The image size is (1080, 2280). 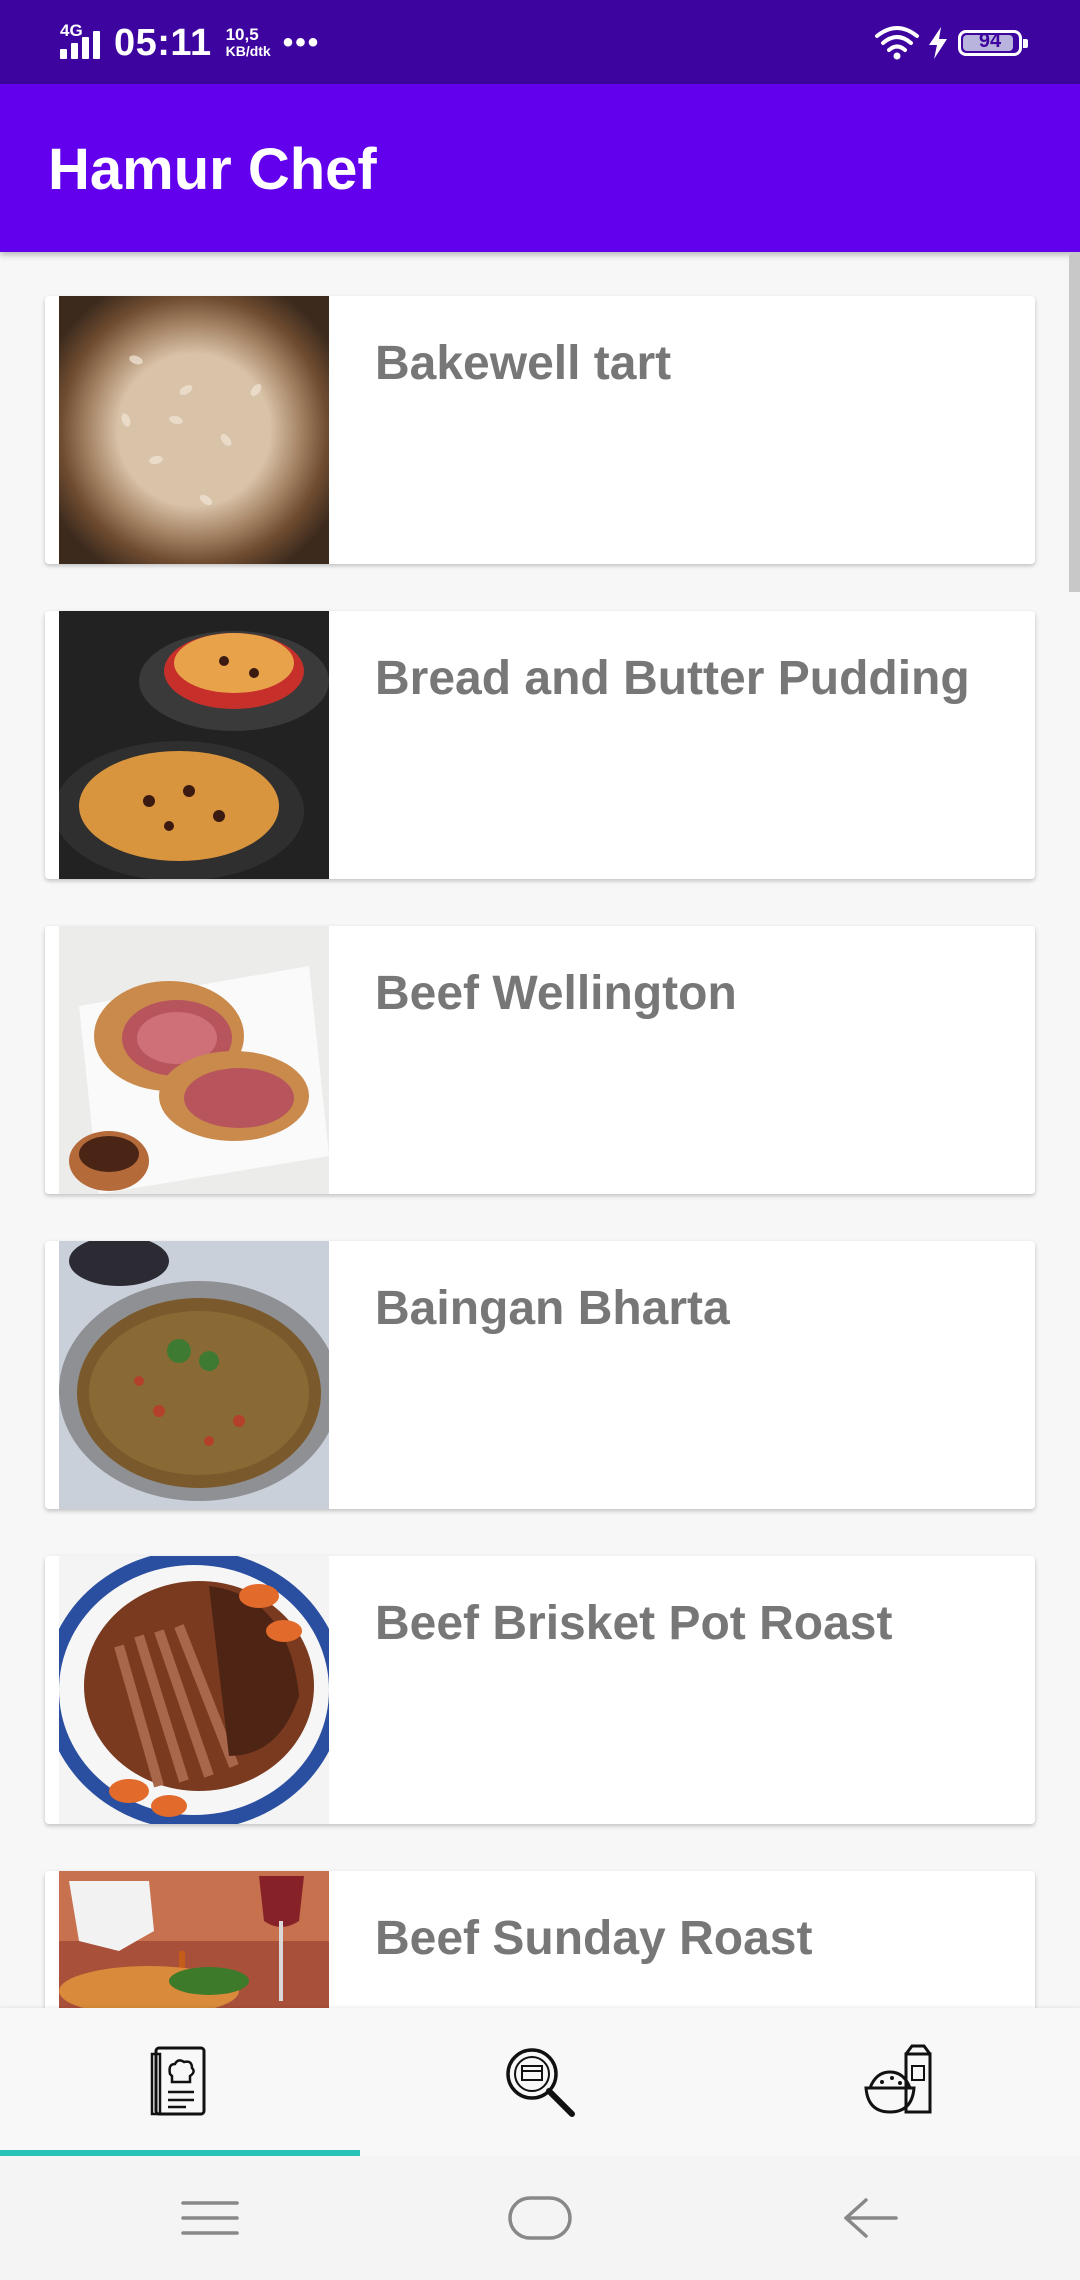 I want to click on recipe-title: Bread and Butter Pudding, so click(x=672, y=678).